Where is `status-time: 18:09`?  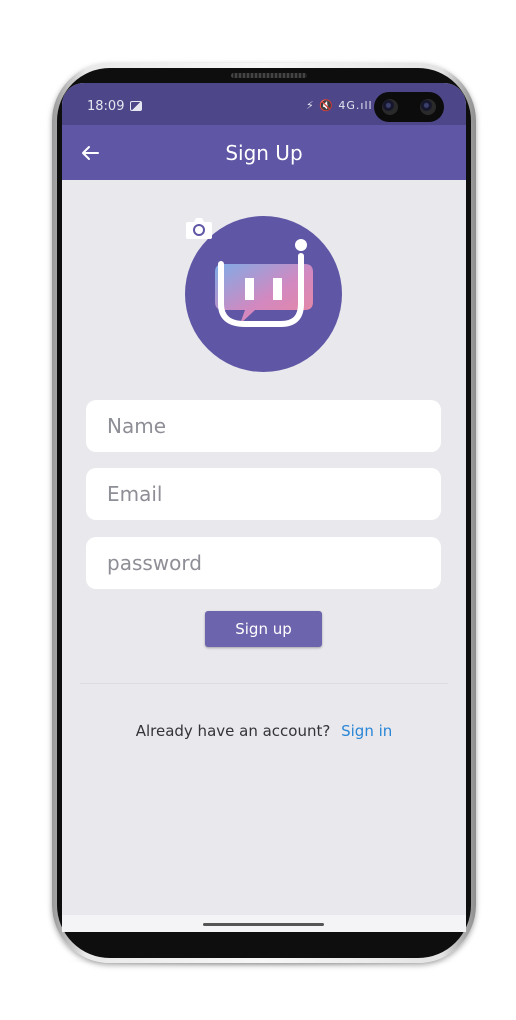 status-time: 18:09 is located at coordinates (106, 106).